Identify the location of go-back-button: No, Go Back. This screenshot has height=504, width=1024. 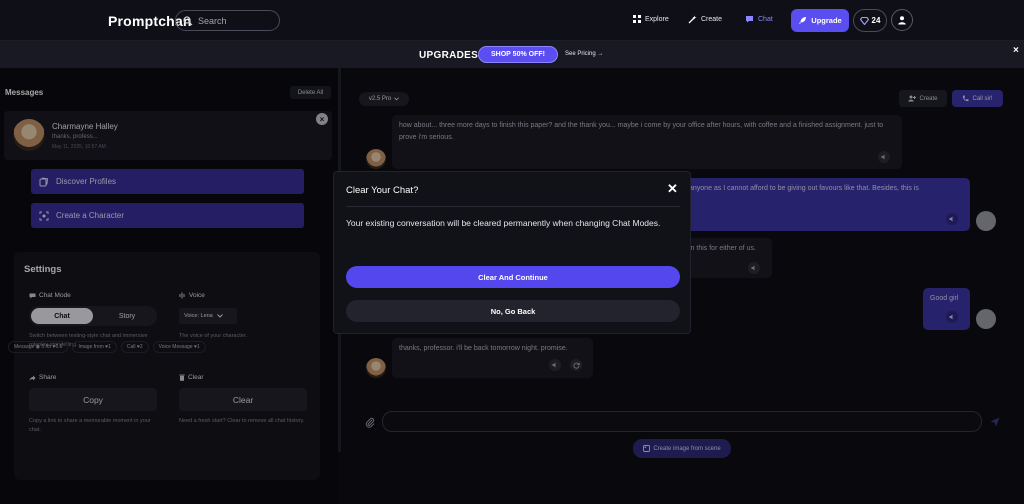
(513, 311).